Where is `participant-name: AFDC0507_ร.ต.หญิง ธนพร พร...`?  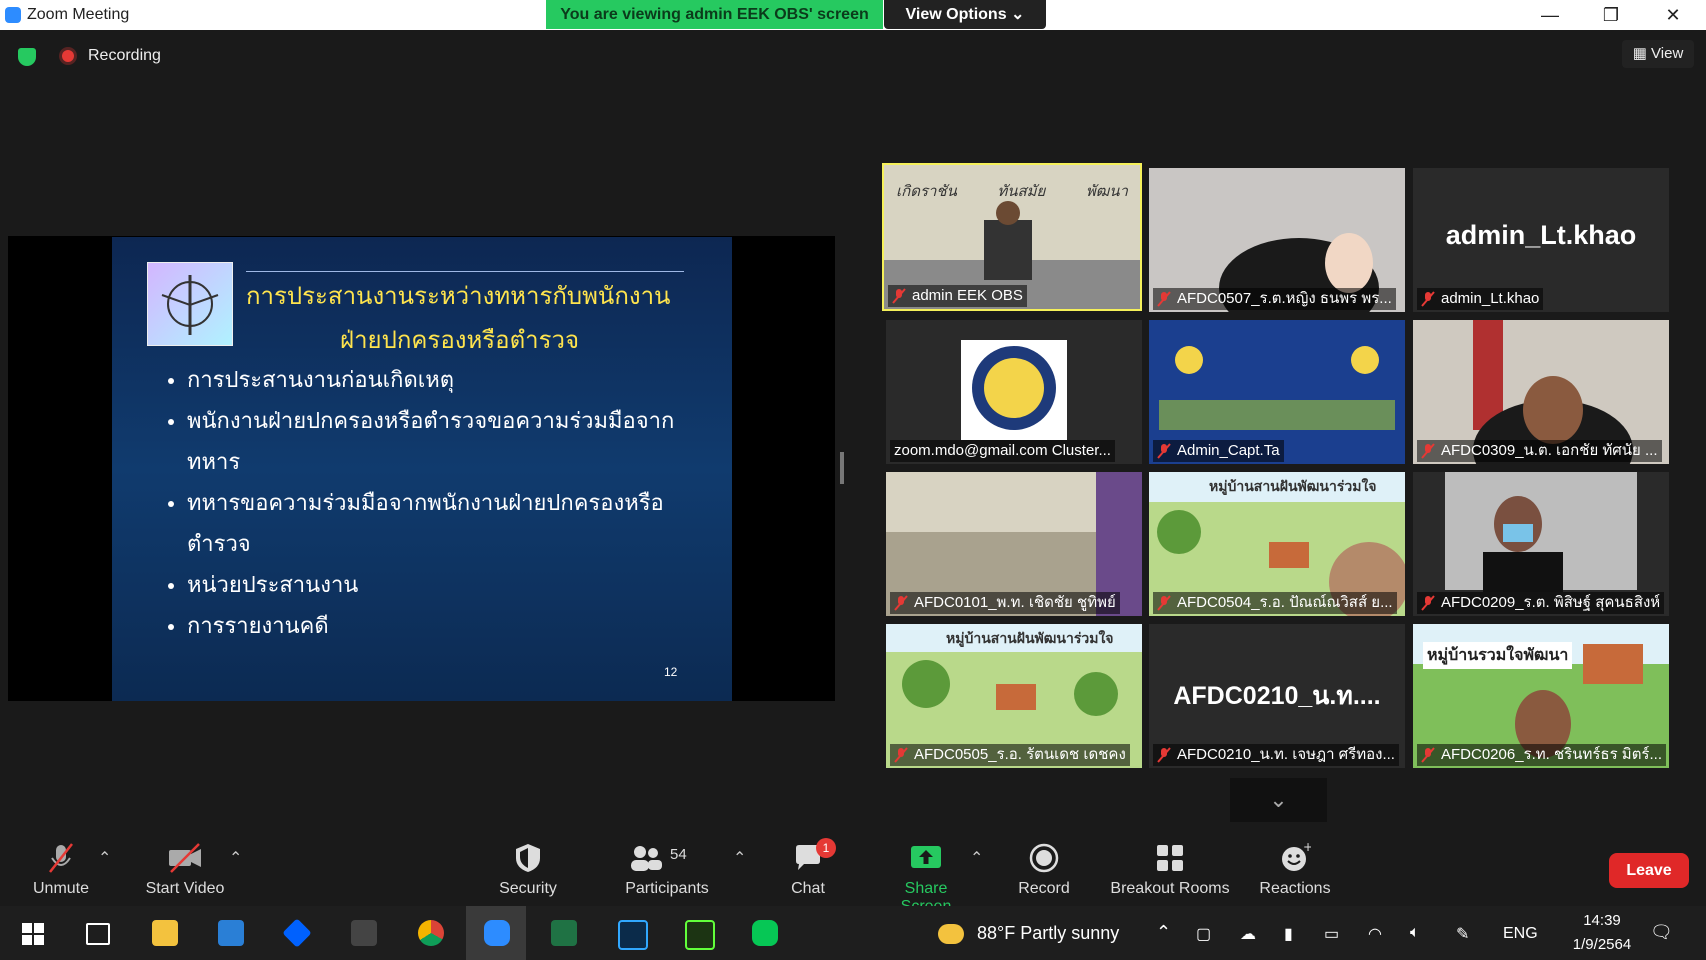
participant-name: AFDC0507_ร.ต.หญิง ธนพร พร... is located at coordinates (1274, 299).